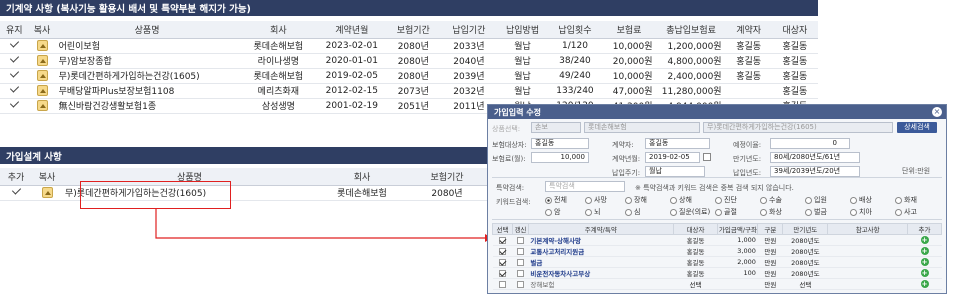 The width and height of the screenshot is (956, 294). What do you see at coordinates (695, 284) in the screenshot?
I see `rider-target: 선택` at bounding box center [695, 284].